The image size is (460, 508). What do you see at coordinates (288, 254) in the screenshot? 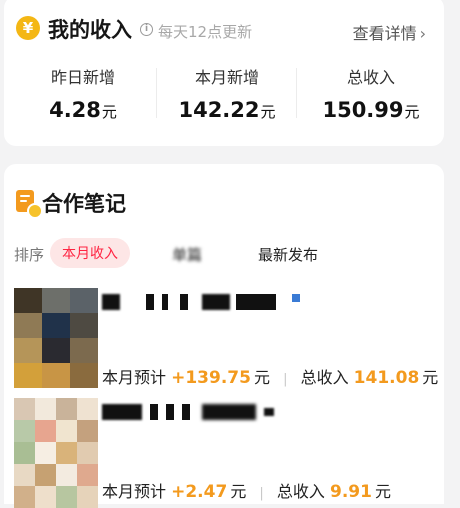
I see `tab-latest: 最新发布` at bounding box center [288, 254].